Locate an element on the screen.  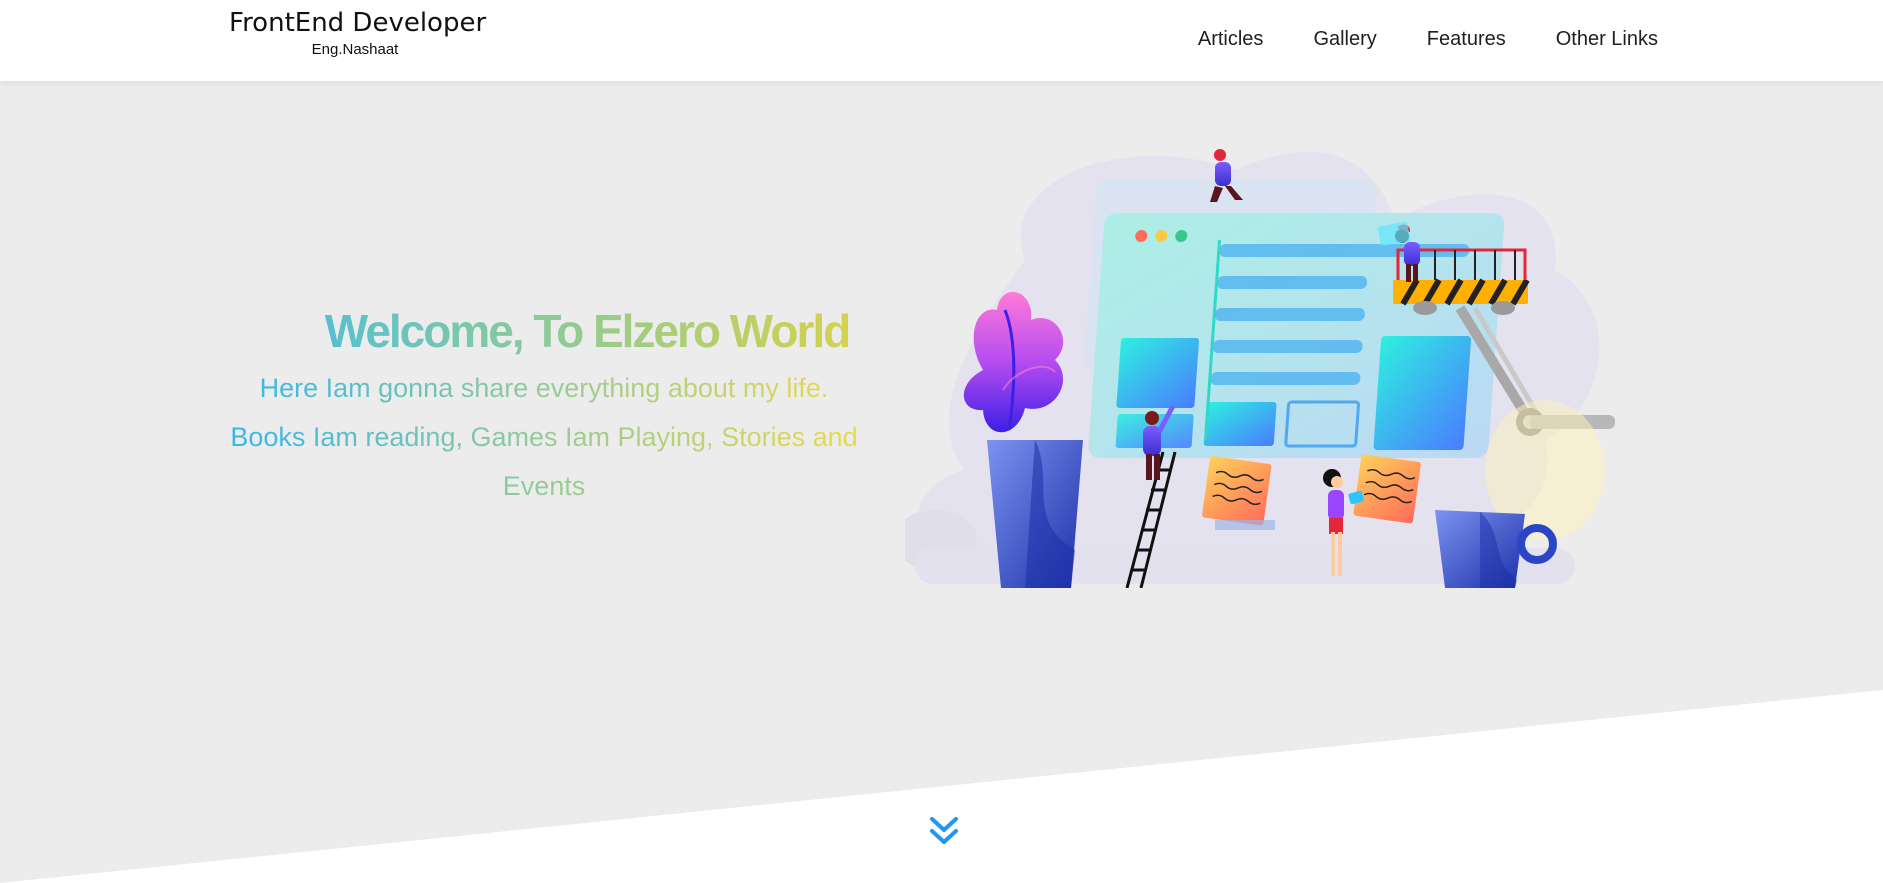
nav-link-gallery: Gallery is located at coordinates (1344, 39).